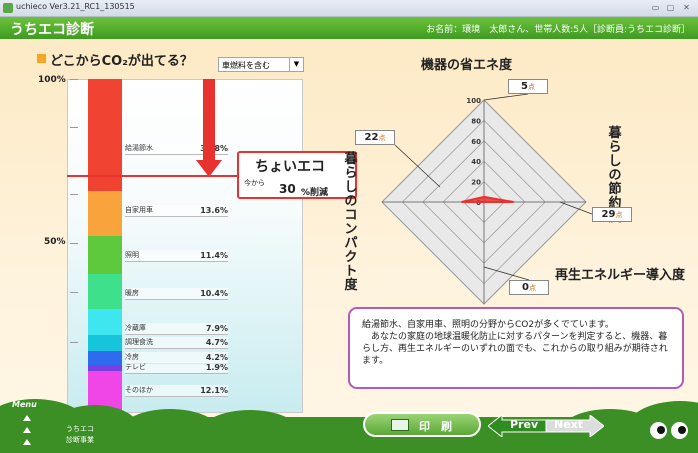 This screenshot has height=453, width=698. I want to click on score-renewable: 0点, so click(529, 287).